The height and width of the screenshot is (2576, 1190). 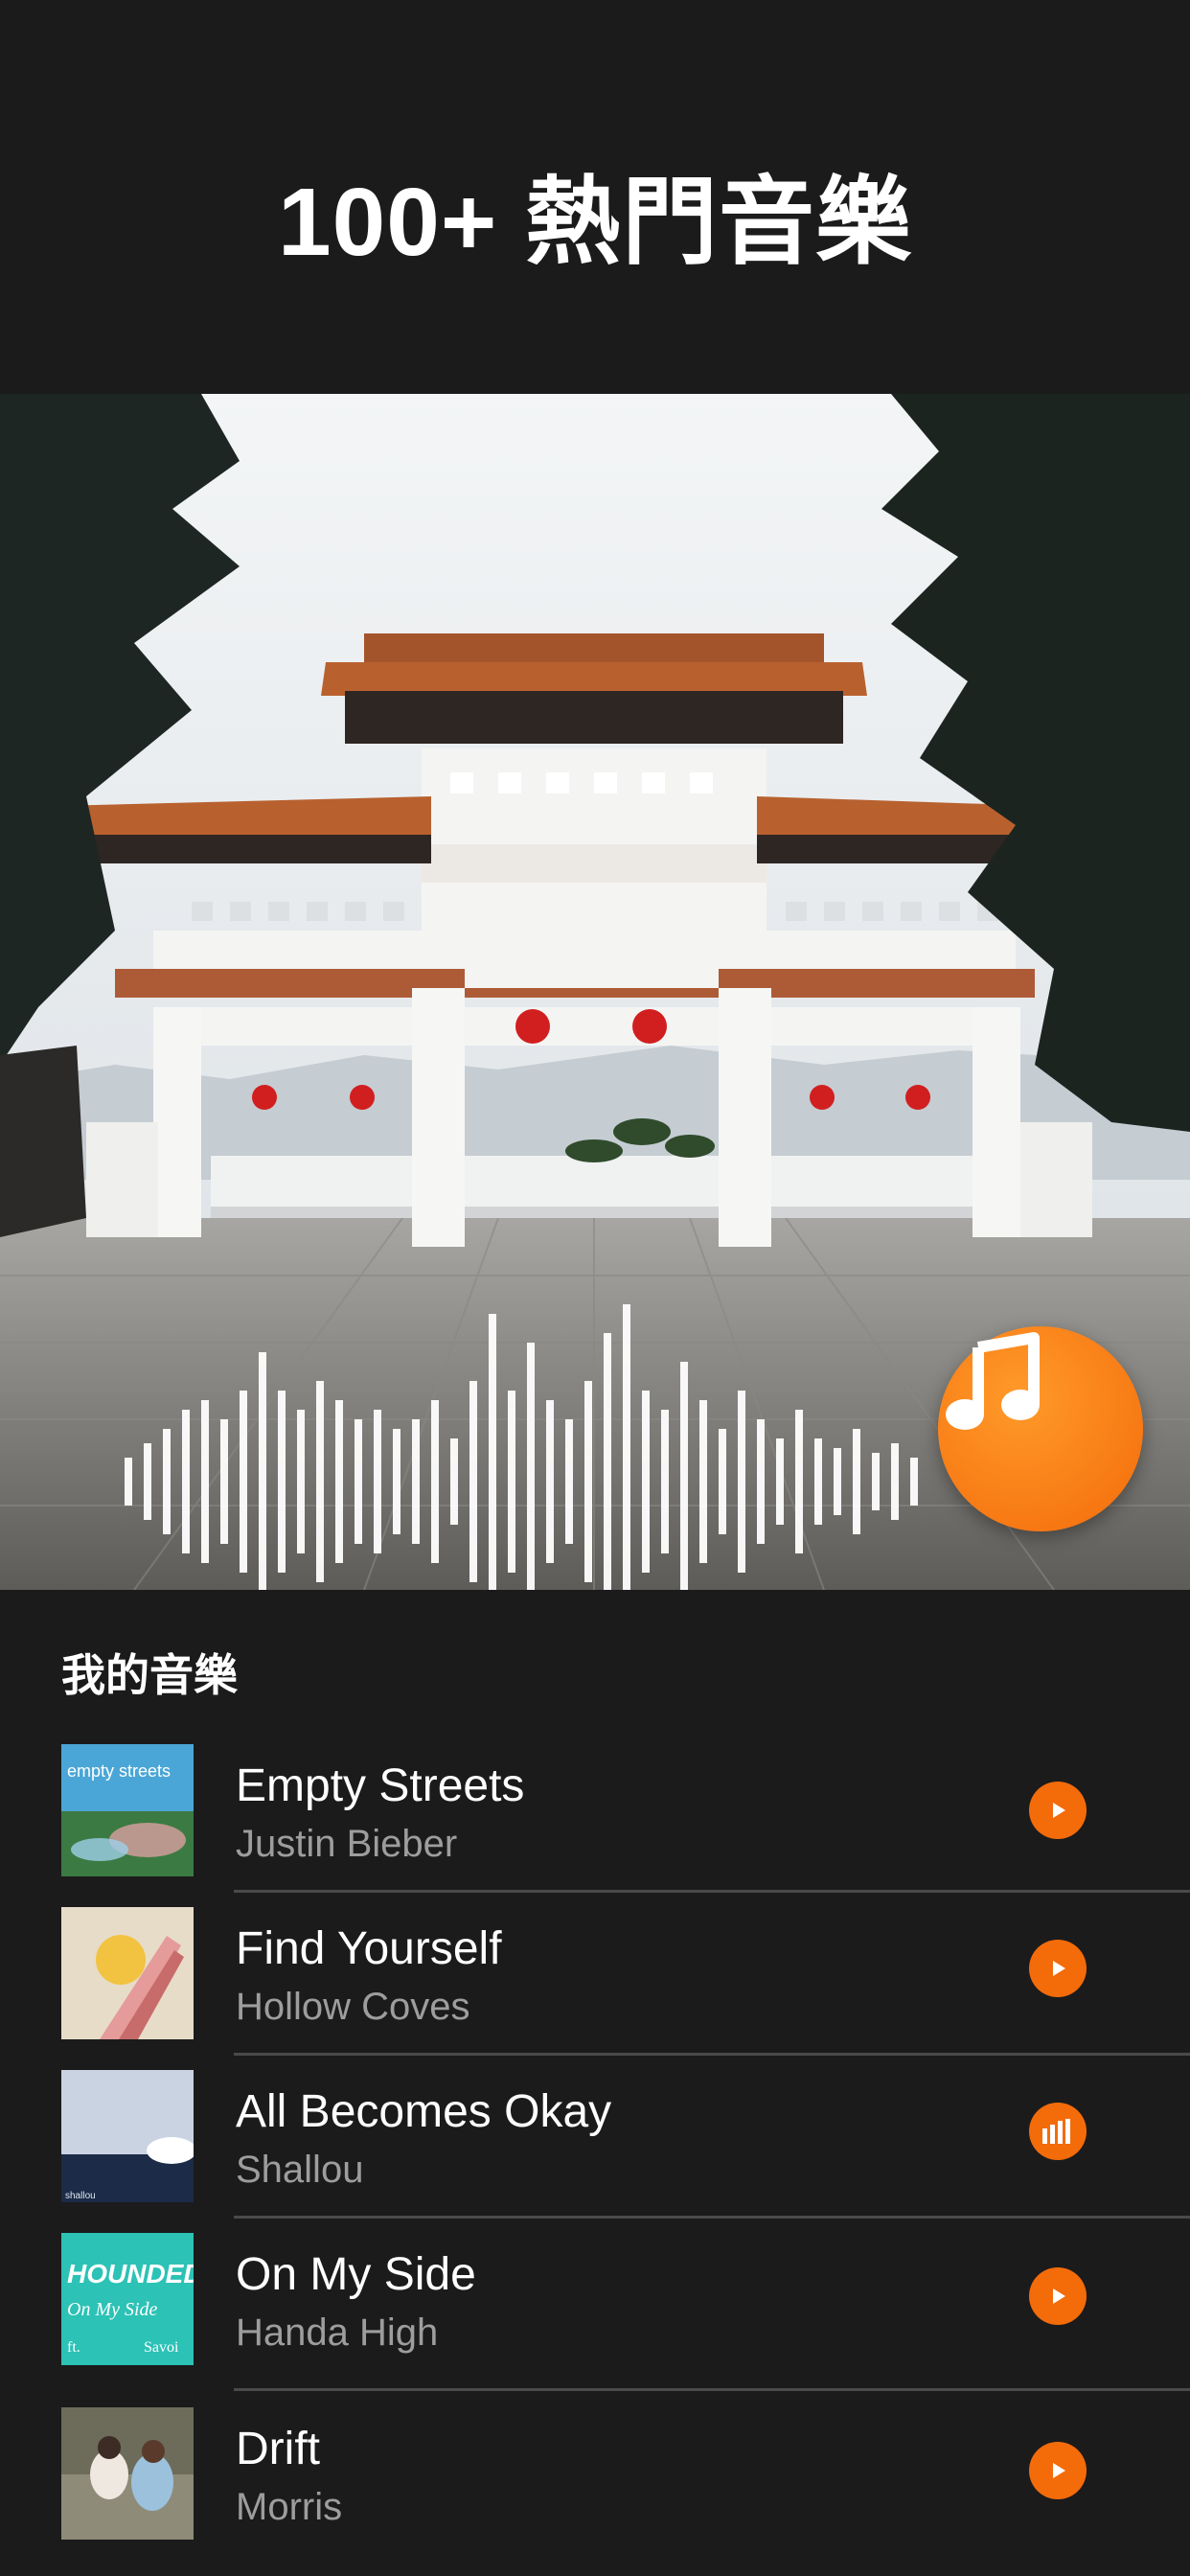 I want to click on cover-text: ft., so click(x=74, y=2347).